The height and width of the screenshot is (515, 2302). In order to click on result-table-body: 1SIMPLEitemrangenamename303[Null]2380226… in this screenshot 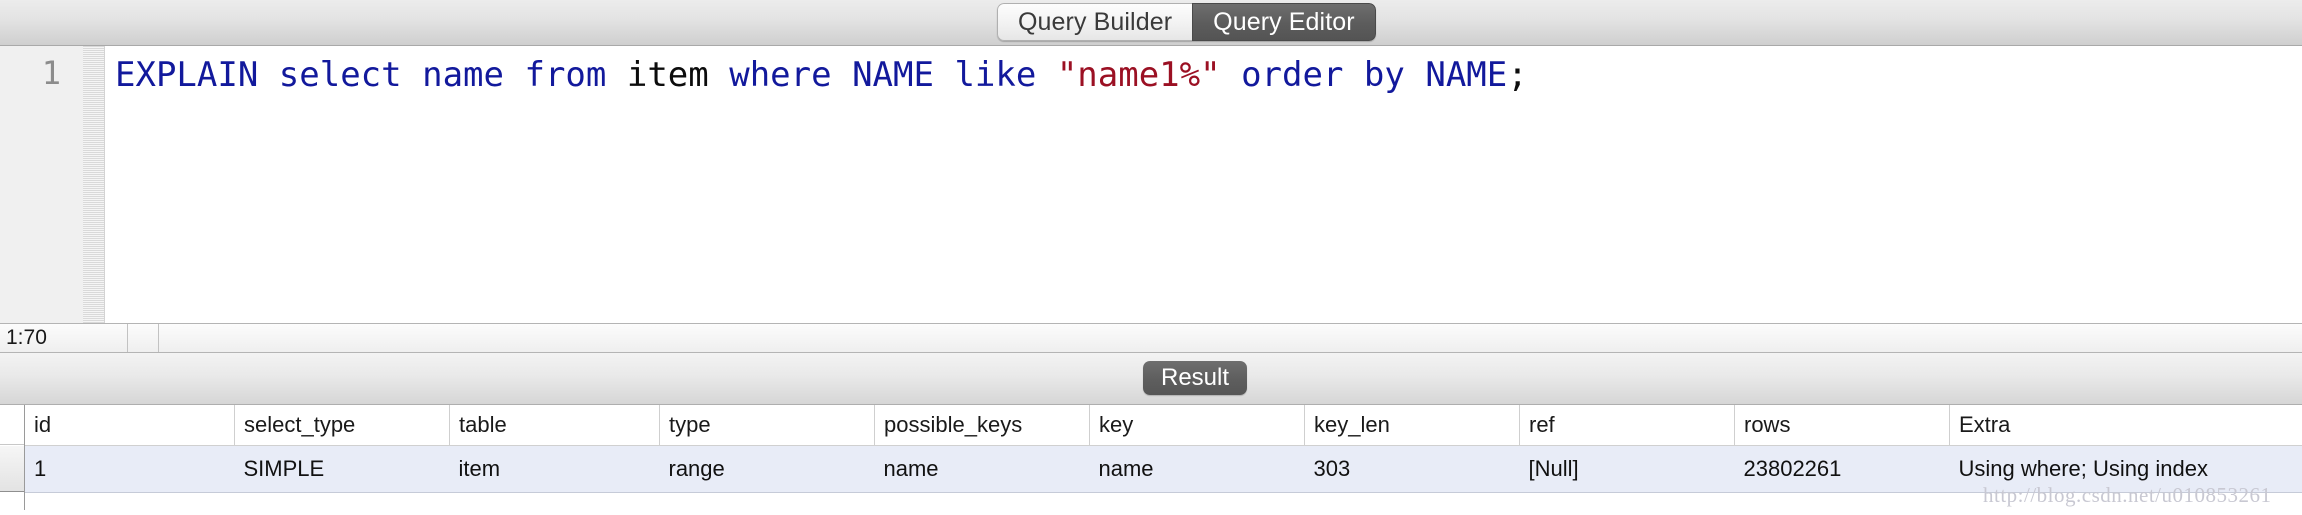, I will do `click(1163, 469)`.